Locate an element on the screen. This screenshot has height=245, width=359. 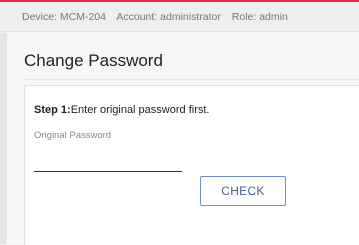
left-rail is located at coordinates (3, 138).